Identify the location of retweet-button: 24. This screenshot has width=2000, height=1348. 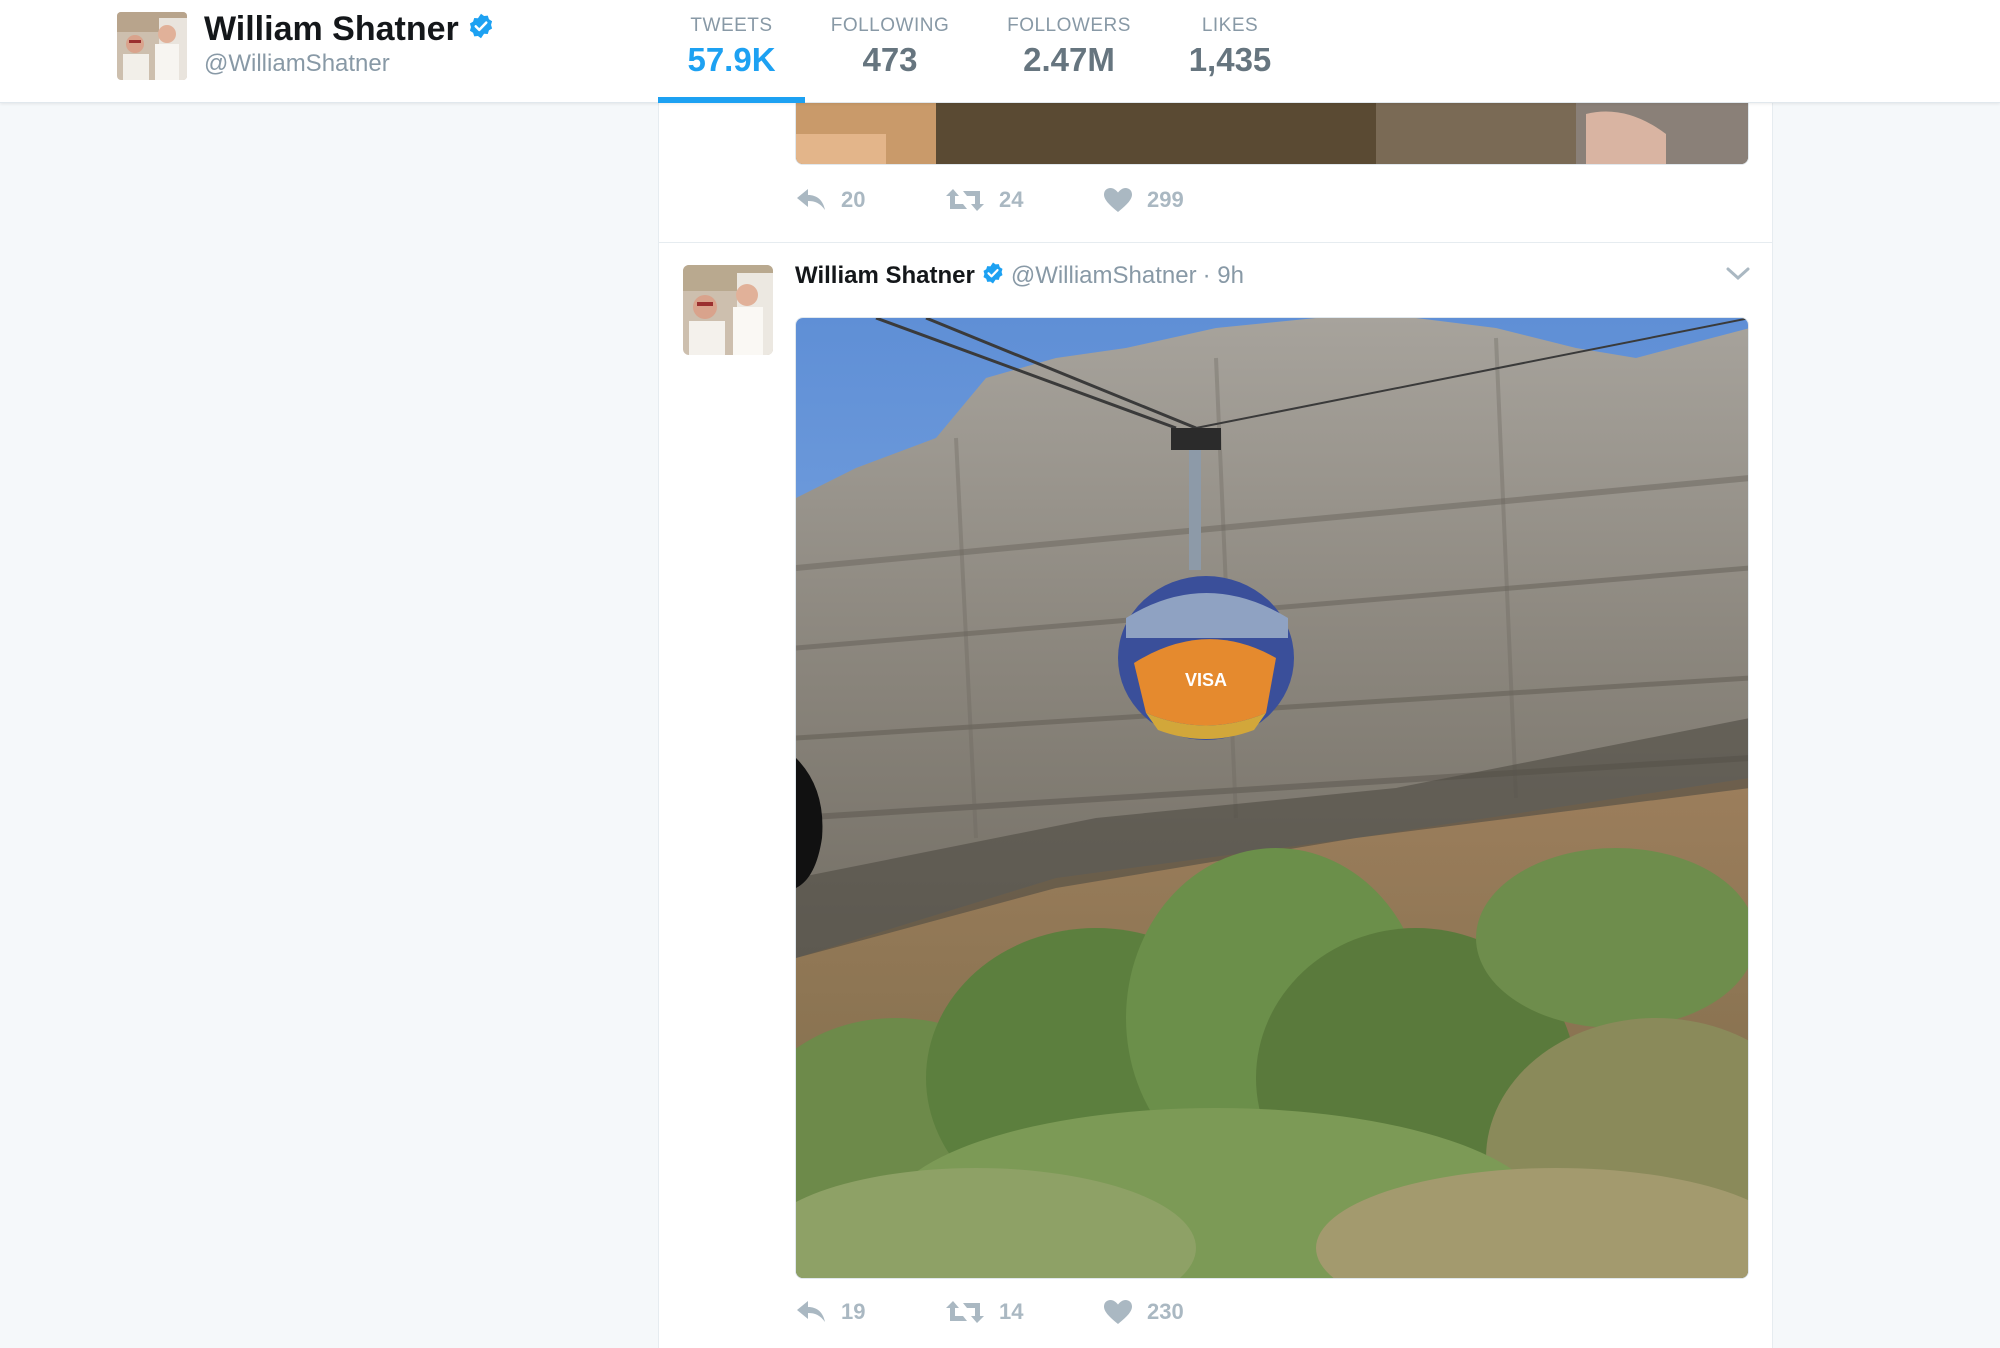
(1024, 200).